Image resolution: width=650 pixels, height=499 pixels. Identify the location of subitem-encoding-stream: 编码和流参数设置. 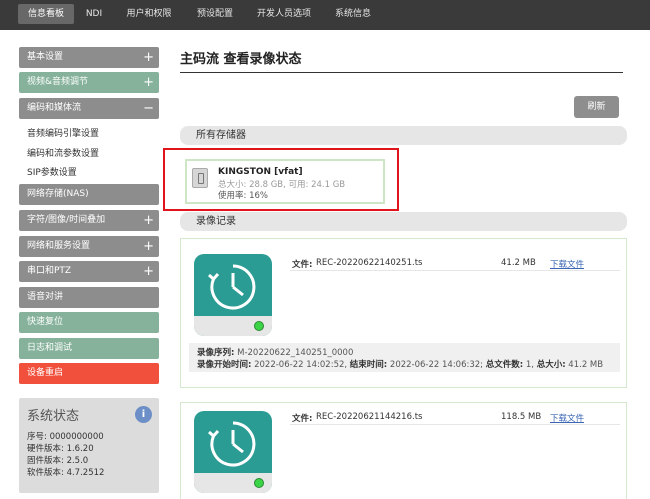
(63, 152).